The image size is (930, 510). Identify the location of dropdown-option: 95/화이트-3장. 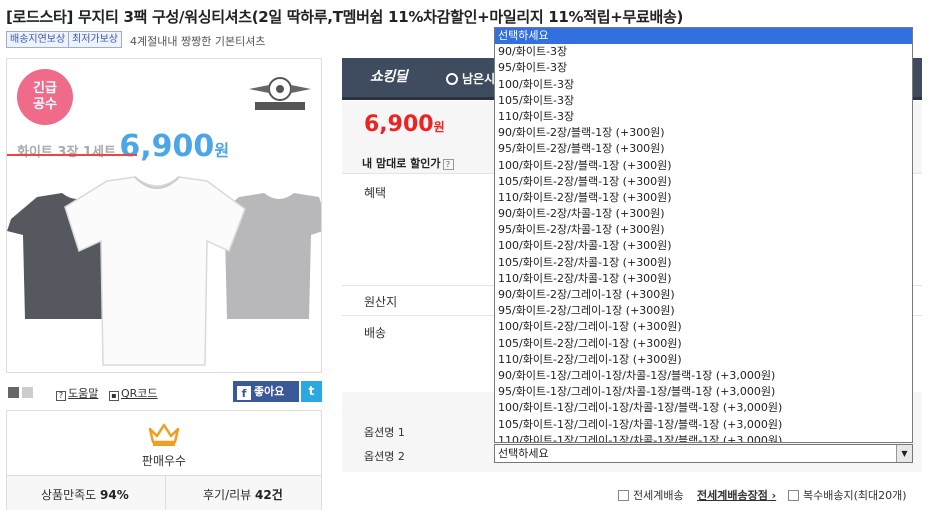
(703, 68).